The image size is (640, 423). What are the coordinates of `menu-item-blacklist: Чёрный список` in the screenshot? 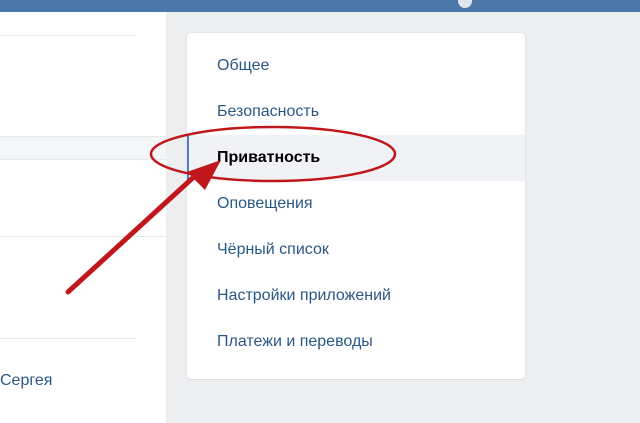 It's located at (356, 250).